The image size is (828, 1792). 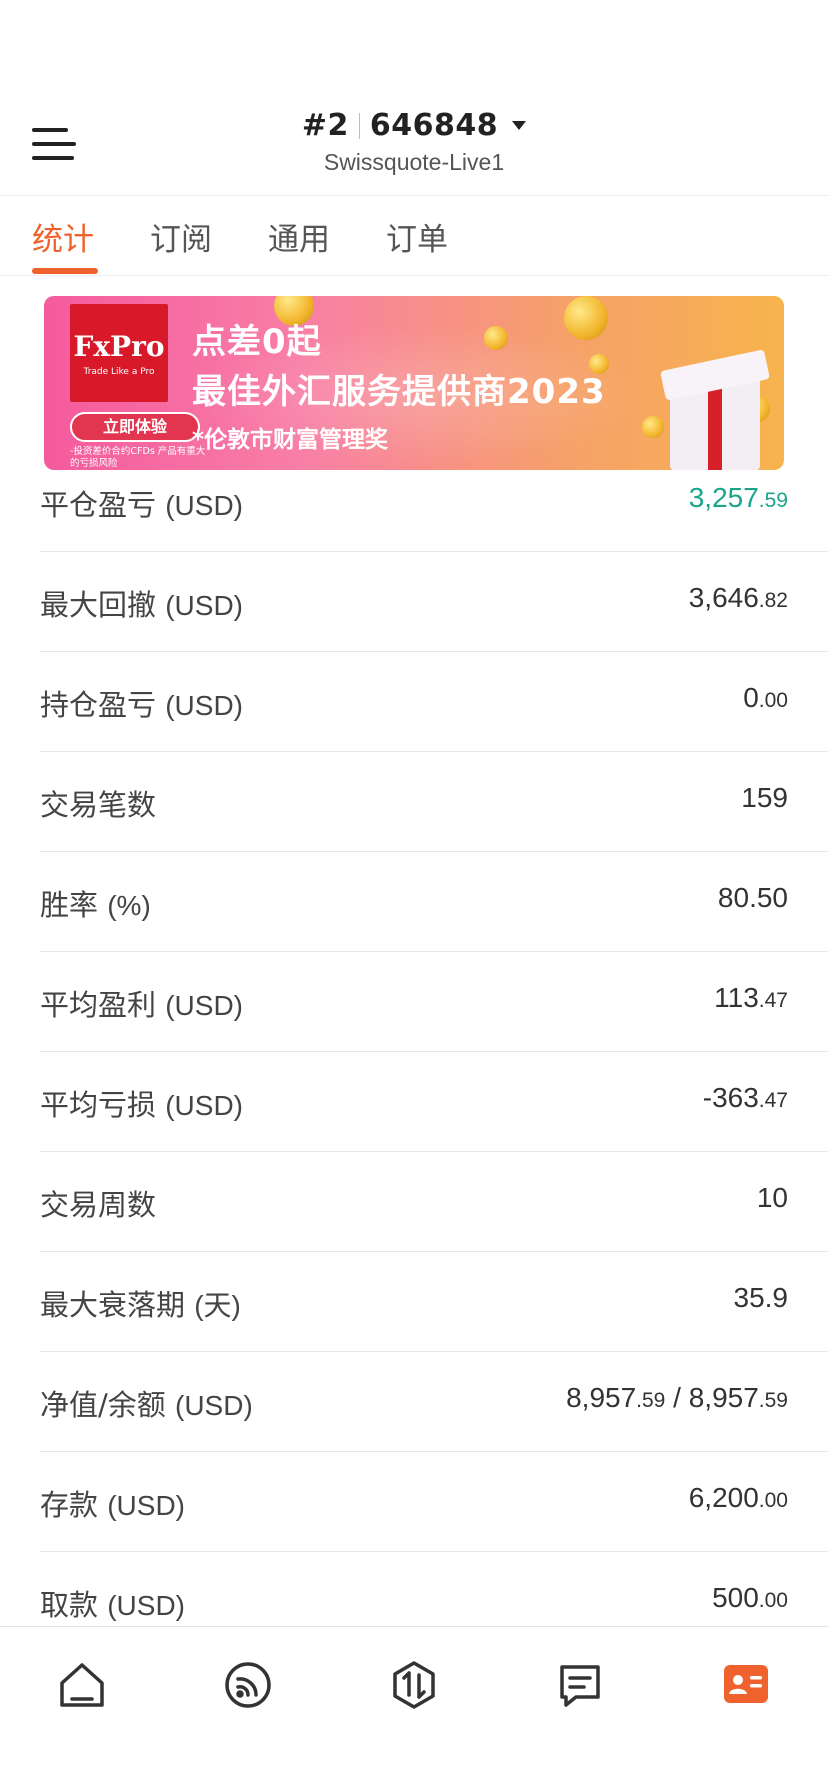 I want to click on account-switcher: #2 646848 Swissquote-Live1, so click(x=414, y=142).